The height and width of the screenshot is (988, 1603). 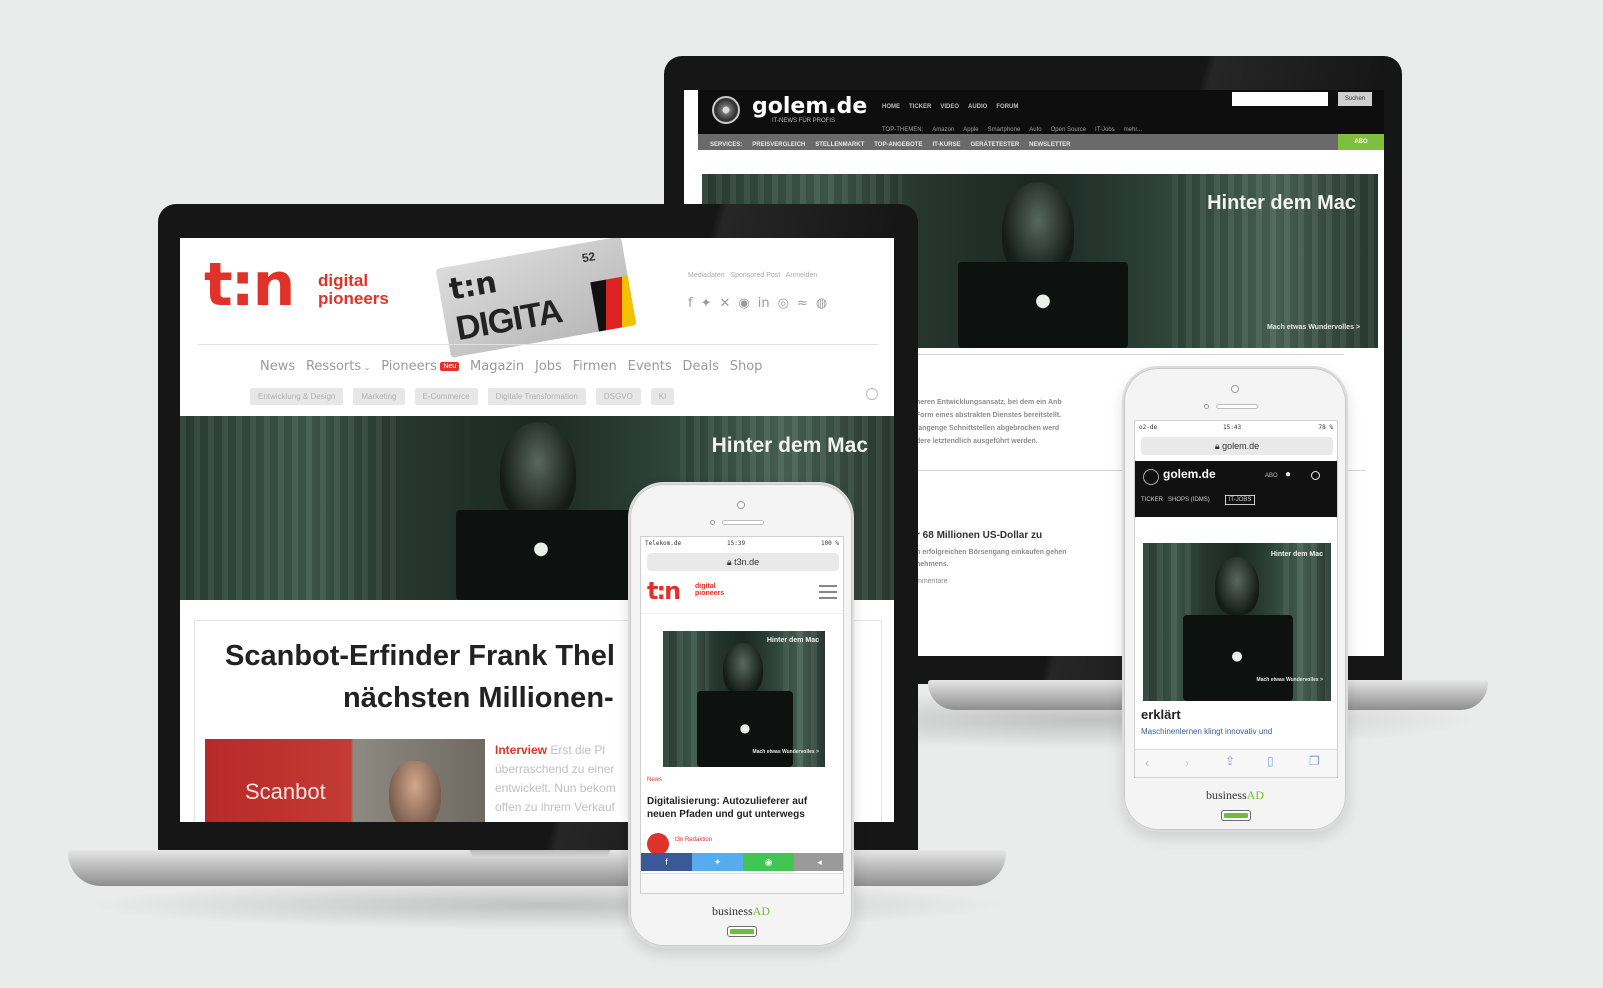 What do you see at coordinates (706, 275) in the screenshot?
I see `top-link-mediadaten: Mediadaten` at bounding box center [706, 275].